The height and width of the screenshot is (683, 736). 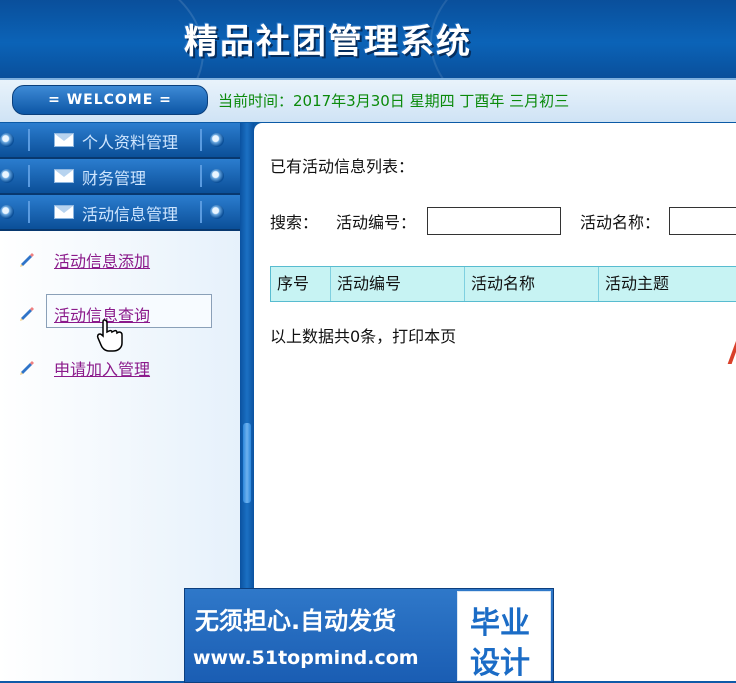 I want to click on welcome-badge: = WELCOME =, so click(x=110, y=100).